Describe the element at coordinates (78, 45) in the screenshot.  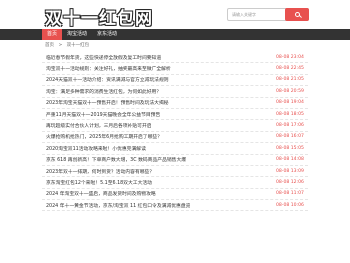
I see `breadcrumb-current: 双十一红包` at that location.